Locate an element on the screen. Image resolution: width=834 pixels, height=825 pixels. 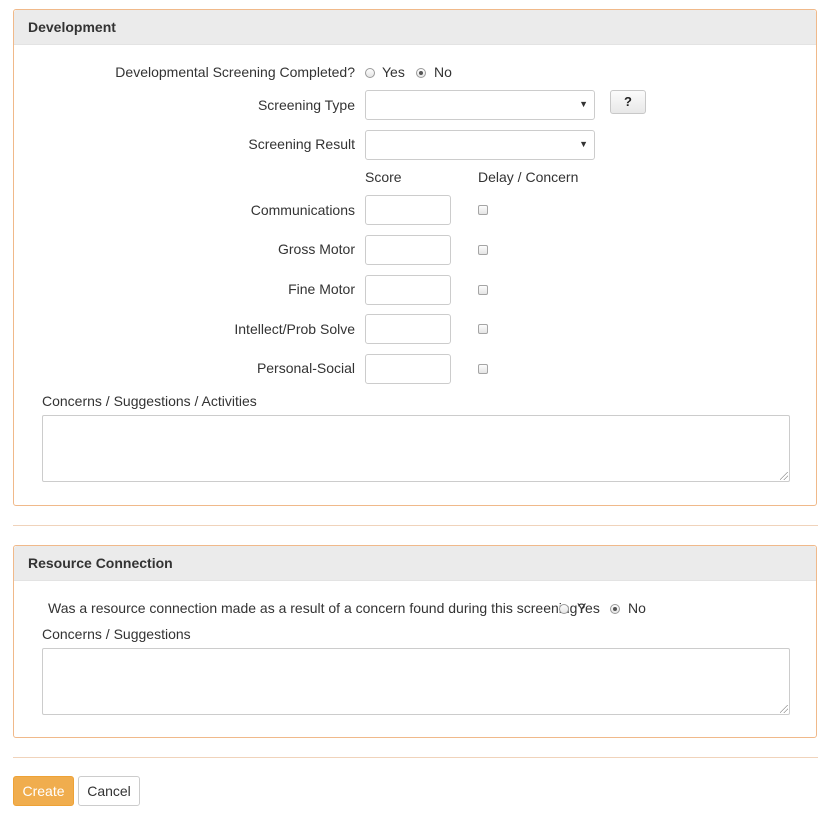
domain-label-fine-motor: Fine Motor is located at coordinates (321, 289).